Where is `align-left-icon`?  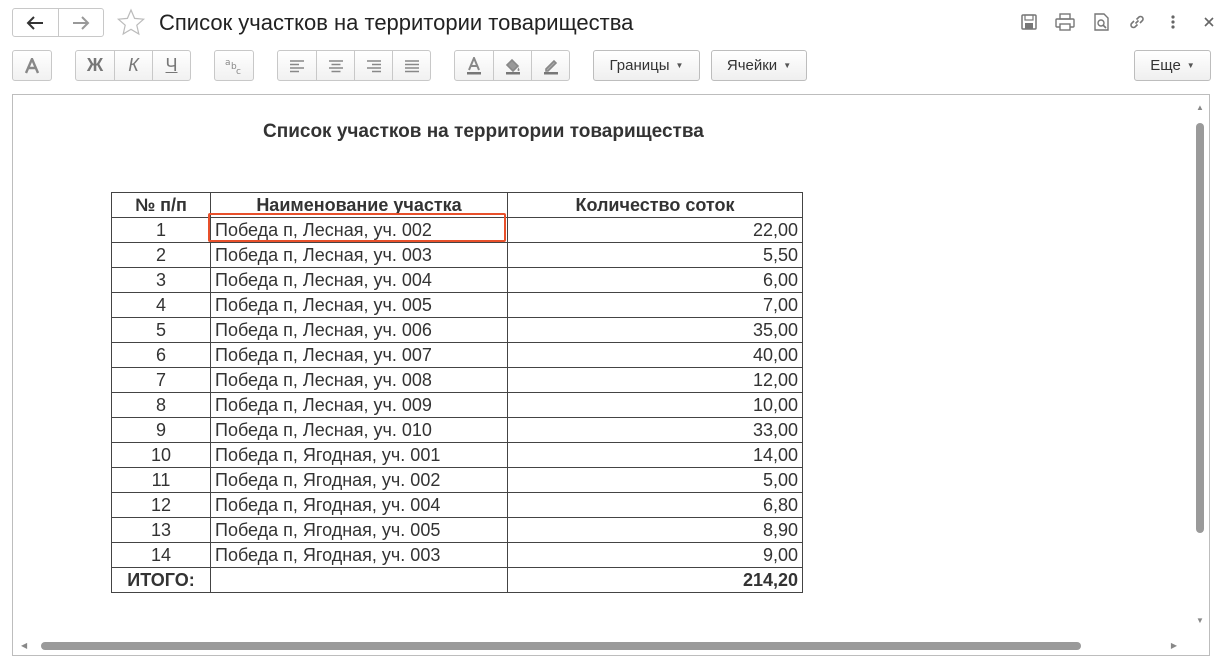 align-left-icon is located at coordinates (297, 65).